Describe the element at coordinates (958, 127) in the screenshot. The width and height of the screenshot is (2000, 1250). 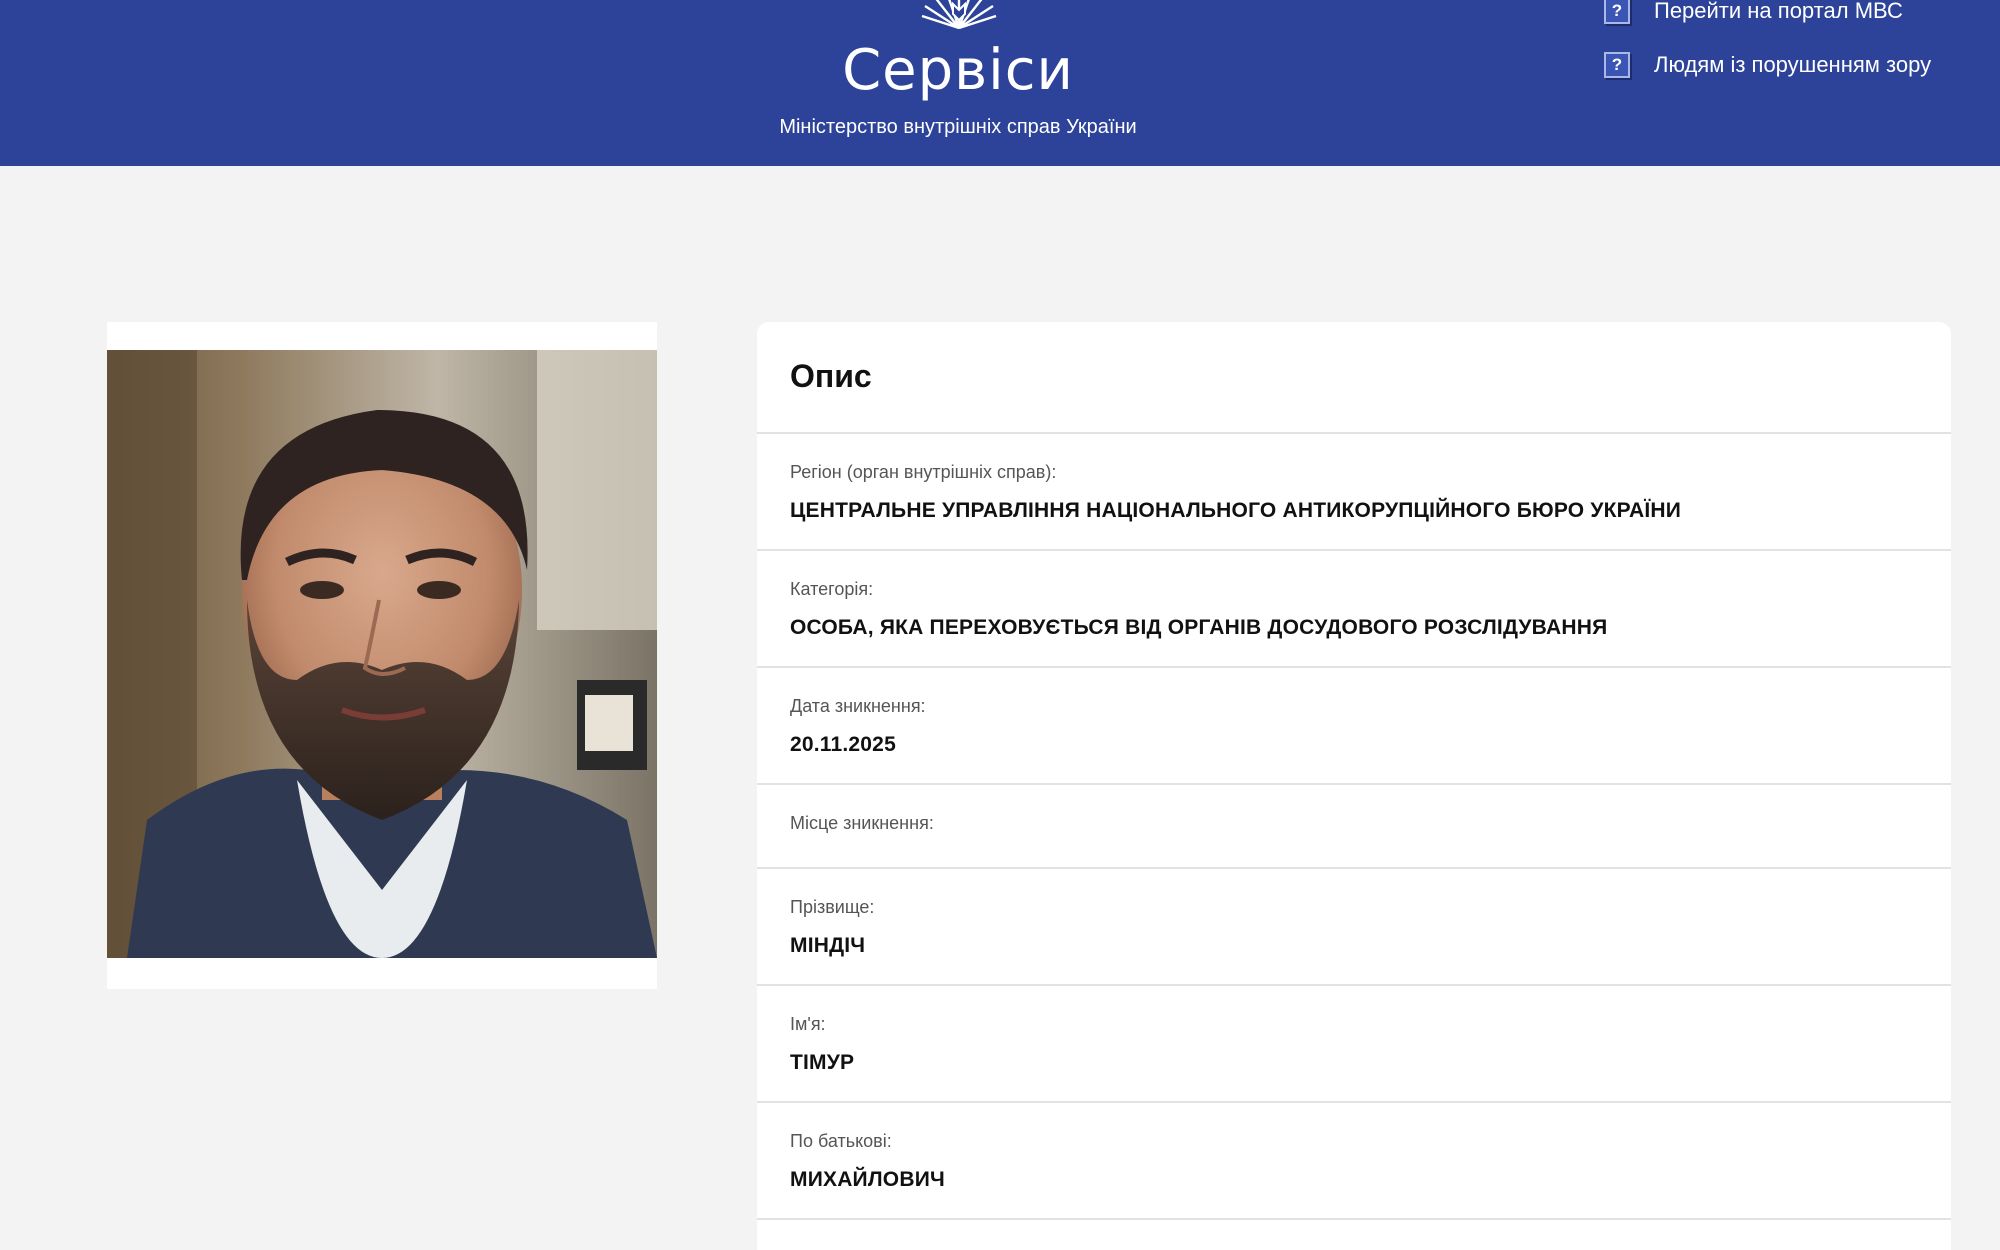
I see `brand-subtitle: Міністерство внутрішніх справ України` at that location.